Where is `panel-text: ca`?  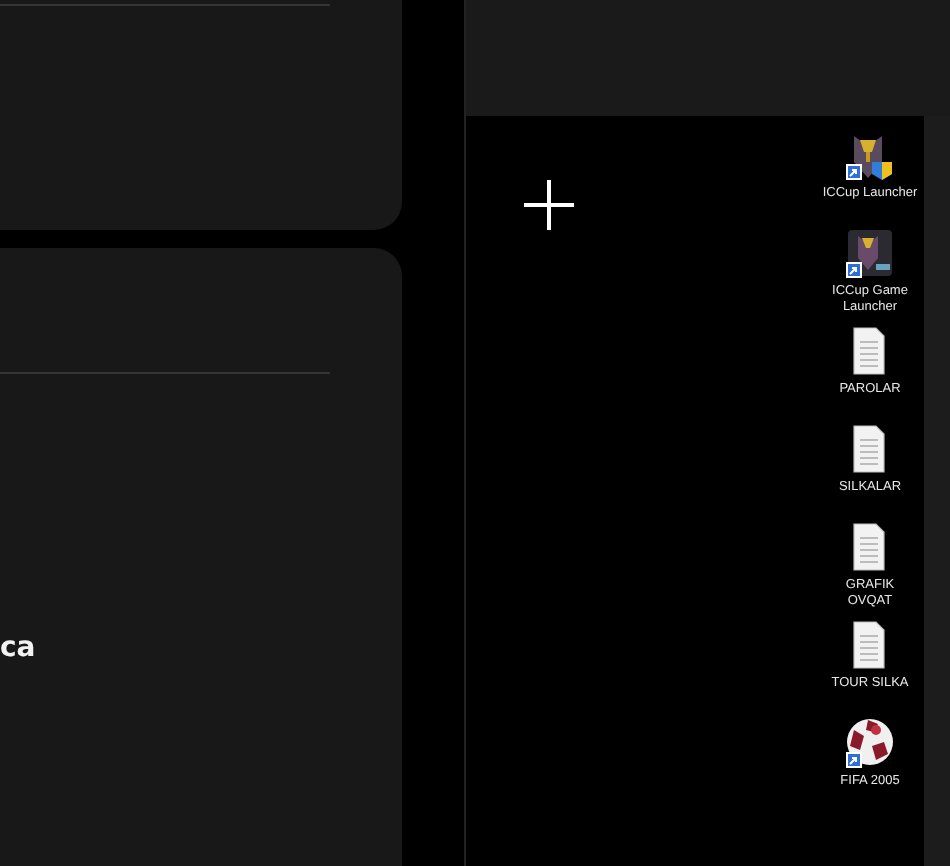
panel-text: ca is located at coordinates (19, 648).